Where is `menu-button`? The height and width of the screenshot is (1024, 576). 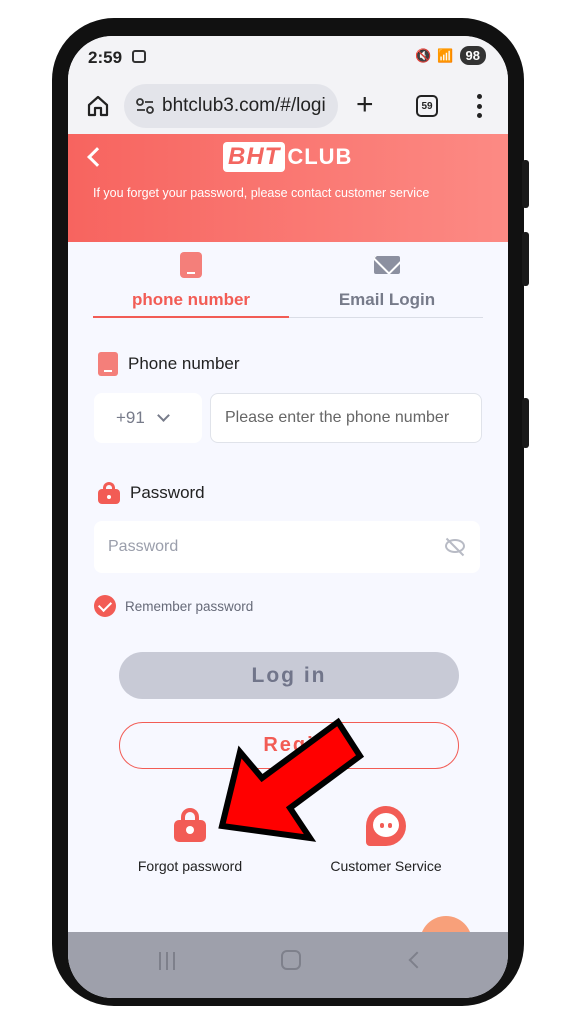 menu-button is located at coordinates (479, 106).